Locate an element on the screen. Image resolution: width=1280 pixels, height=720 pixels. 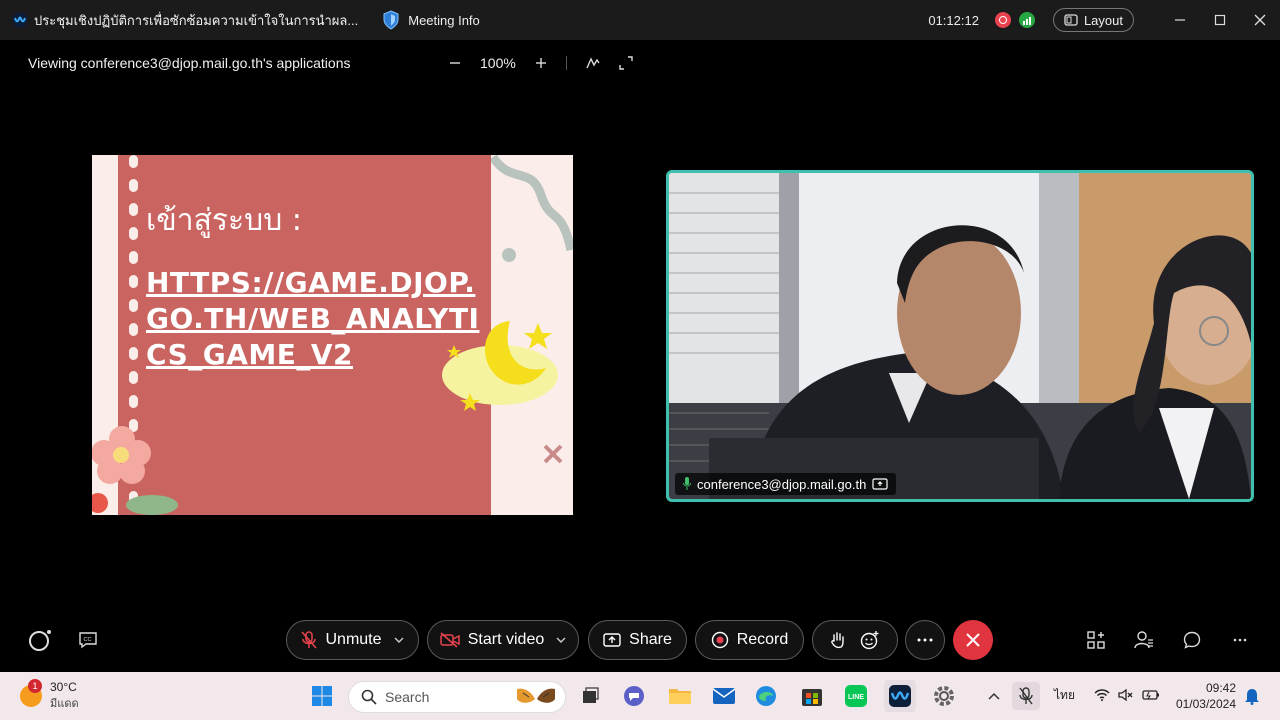
mail-button is located at coordinates (724, 696).